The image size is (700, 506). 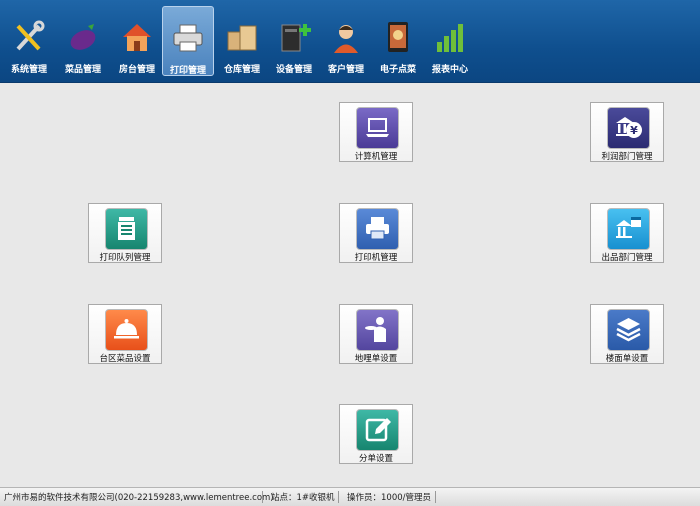 I want to click on toolbar-device-management: 设备管理, so click(x=294, y=41).